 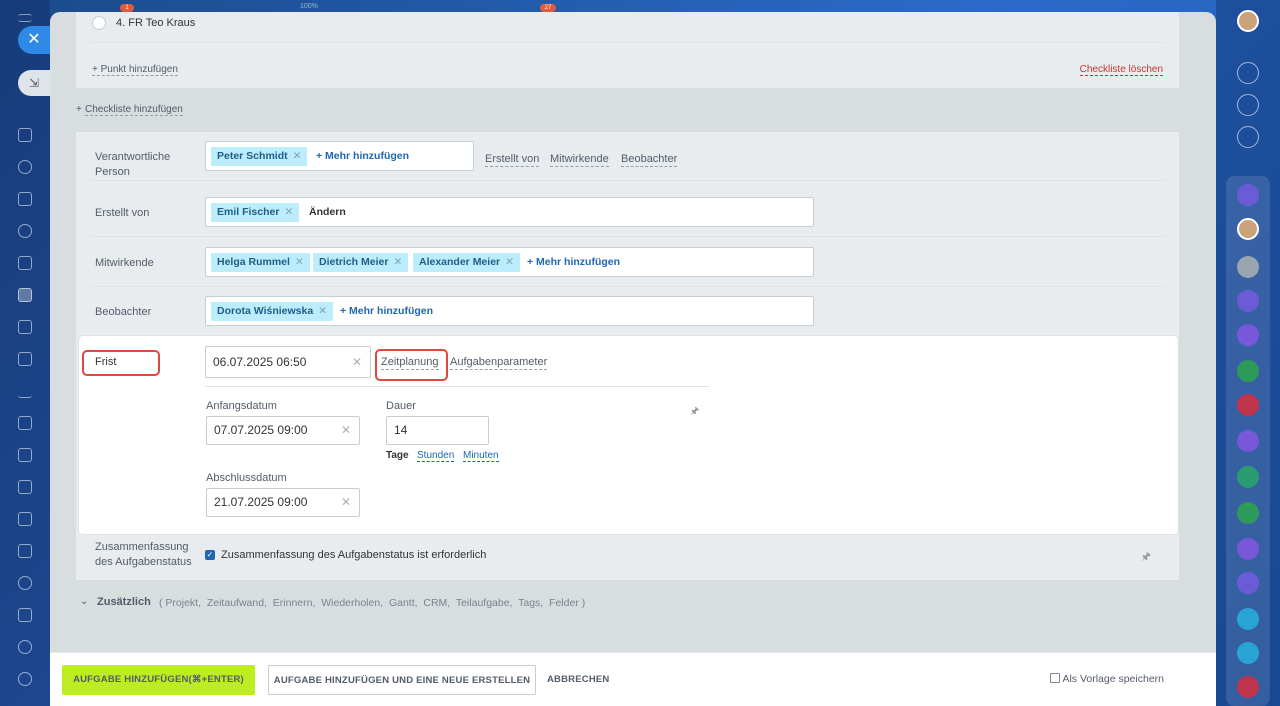 What do you see at coordinates (25, 327) in the screenshot?
I see `drive-icon` at bounding box center [25, 327].